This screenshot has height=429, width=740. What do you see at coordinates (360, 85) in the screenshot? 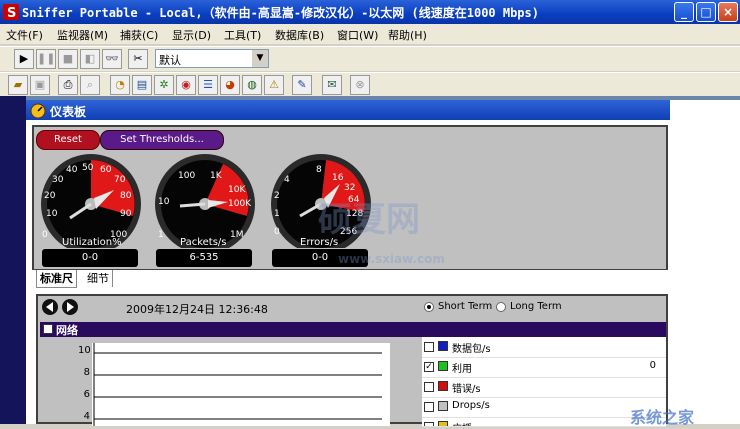
I see `disabled-tool-icon: ⊗` at bounding box center [360, 85].